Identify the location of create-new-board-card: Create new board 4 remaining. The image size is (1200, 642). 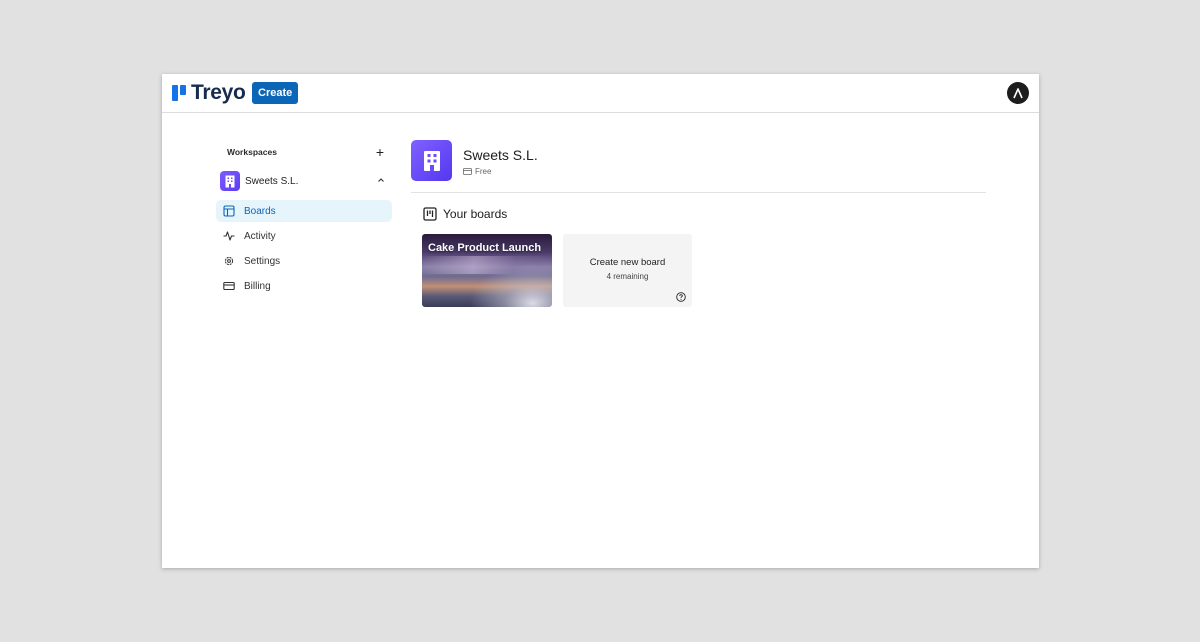
(627, 270).